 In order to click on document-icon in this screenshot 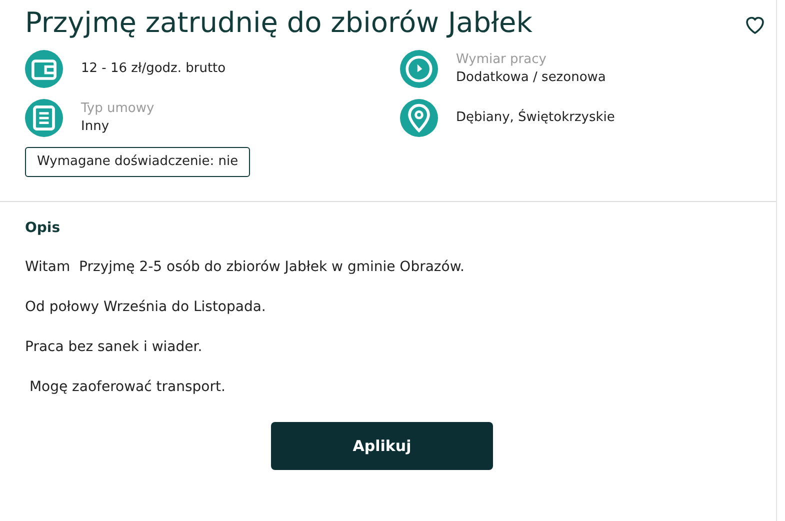, I will do `click(44, 118)`.